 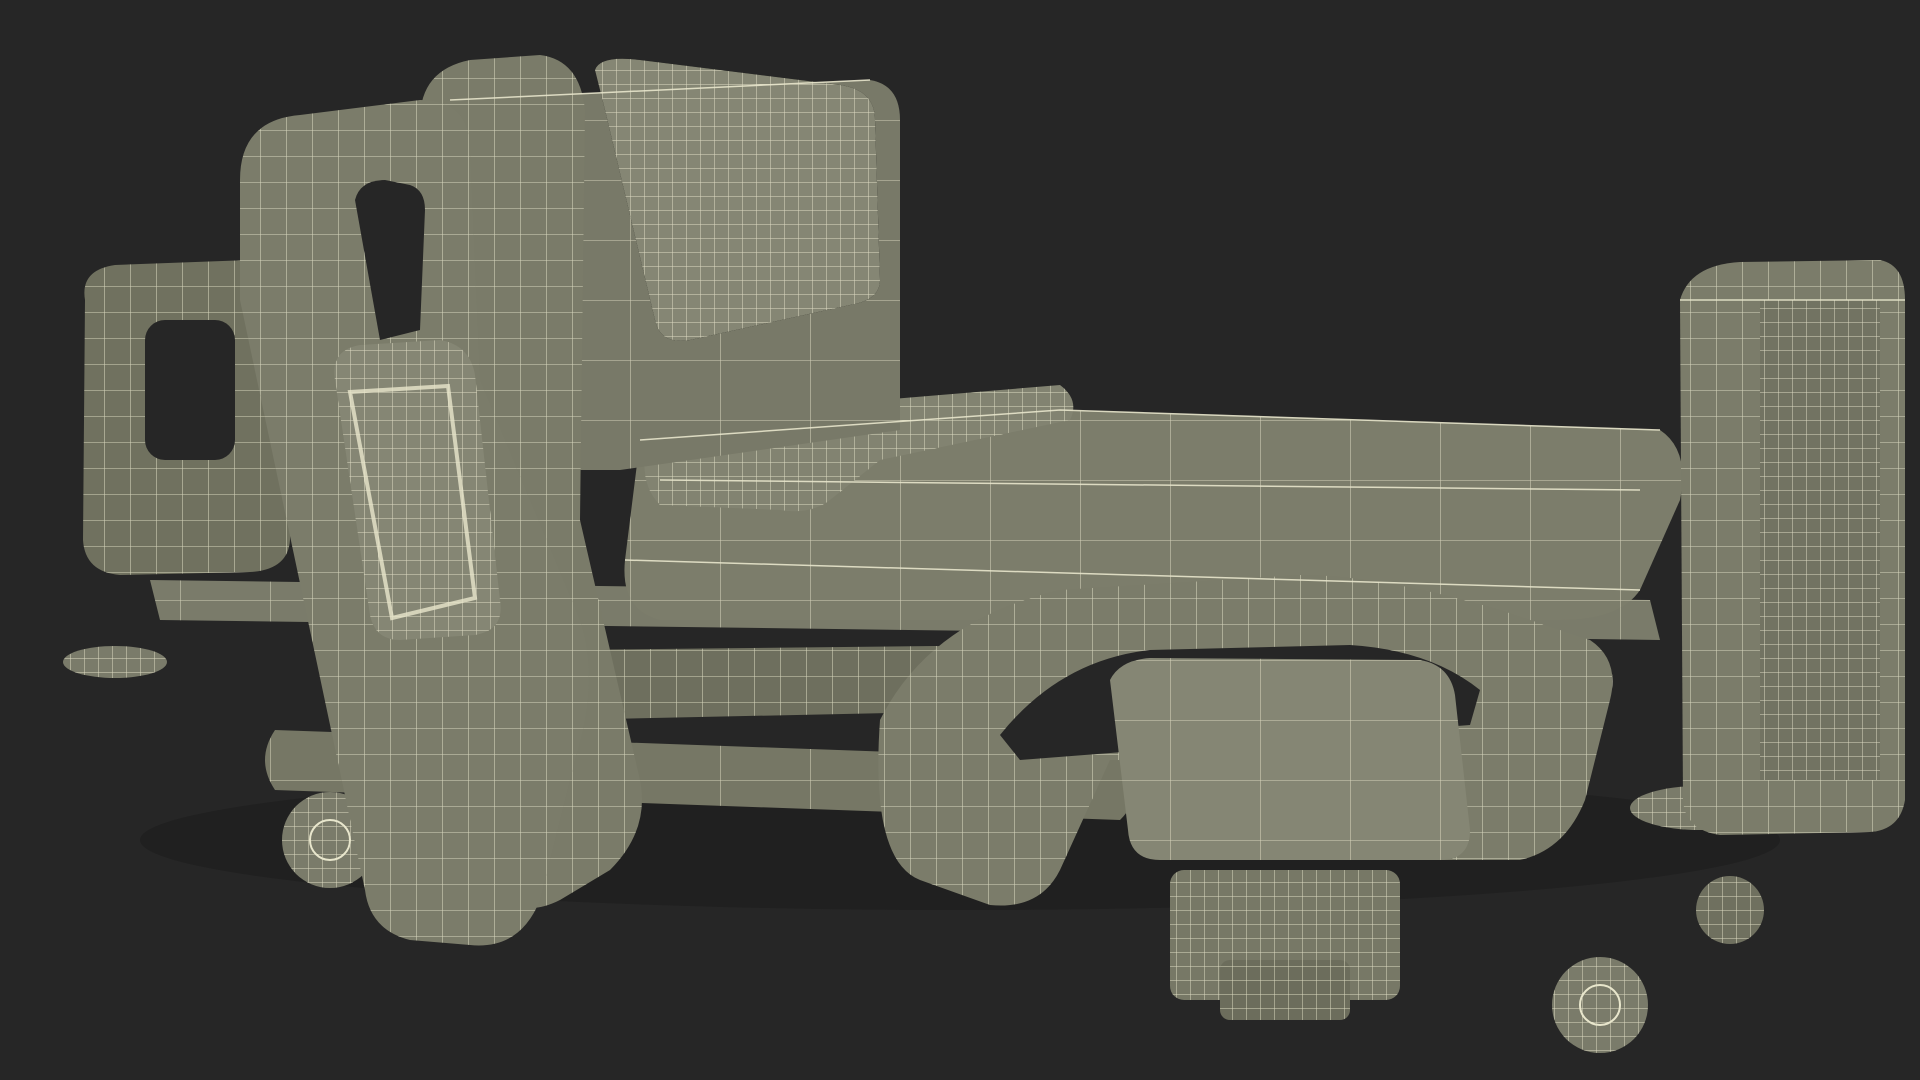 What do you see at coordinates (1792, 547) in the screenshot?
I see `footboard` at bounding box center [1792, 547].